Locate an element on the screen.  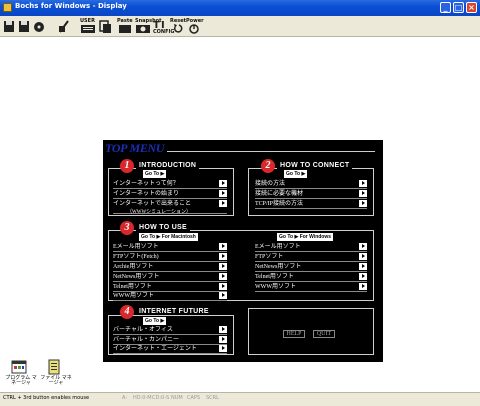
section-number-badge: 1 is located at coordinates (127, 166).